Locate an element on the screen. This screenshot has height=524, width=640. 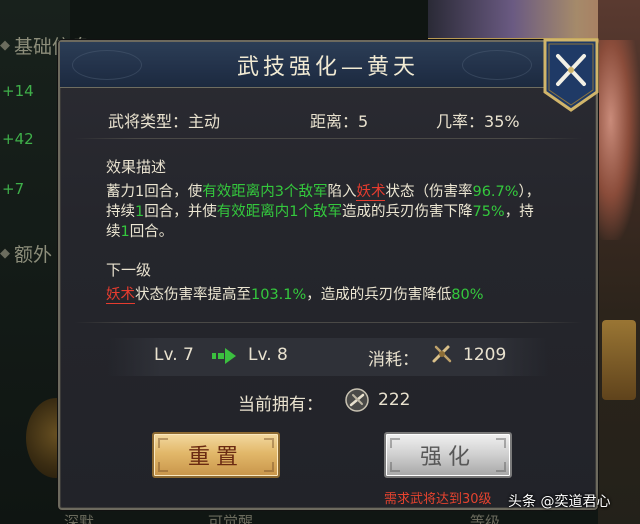
next-level-description: 妖术状态伤害率提高至103.1%，造成的兵刃伤害降低80% is located at coordinates (336, 295).